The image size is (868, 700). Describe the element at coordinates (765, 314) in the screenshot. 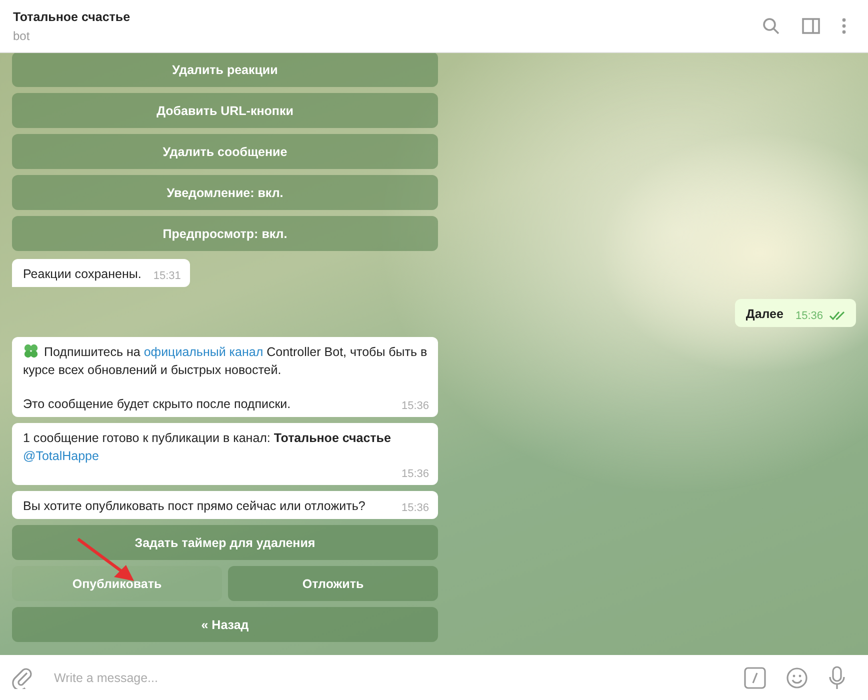

I see `message-text: Далее` at that location.